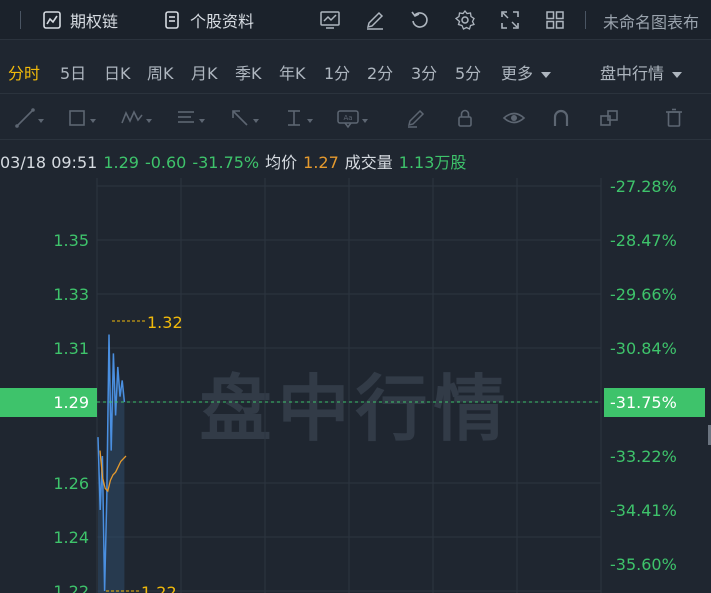 This screenshot has height=593, width=711. I want to click on svg-text: Aa, so click(347, 118).